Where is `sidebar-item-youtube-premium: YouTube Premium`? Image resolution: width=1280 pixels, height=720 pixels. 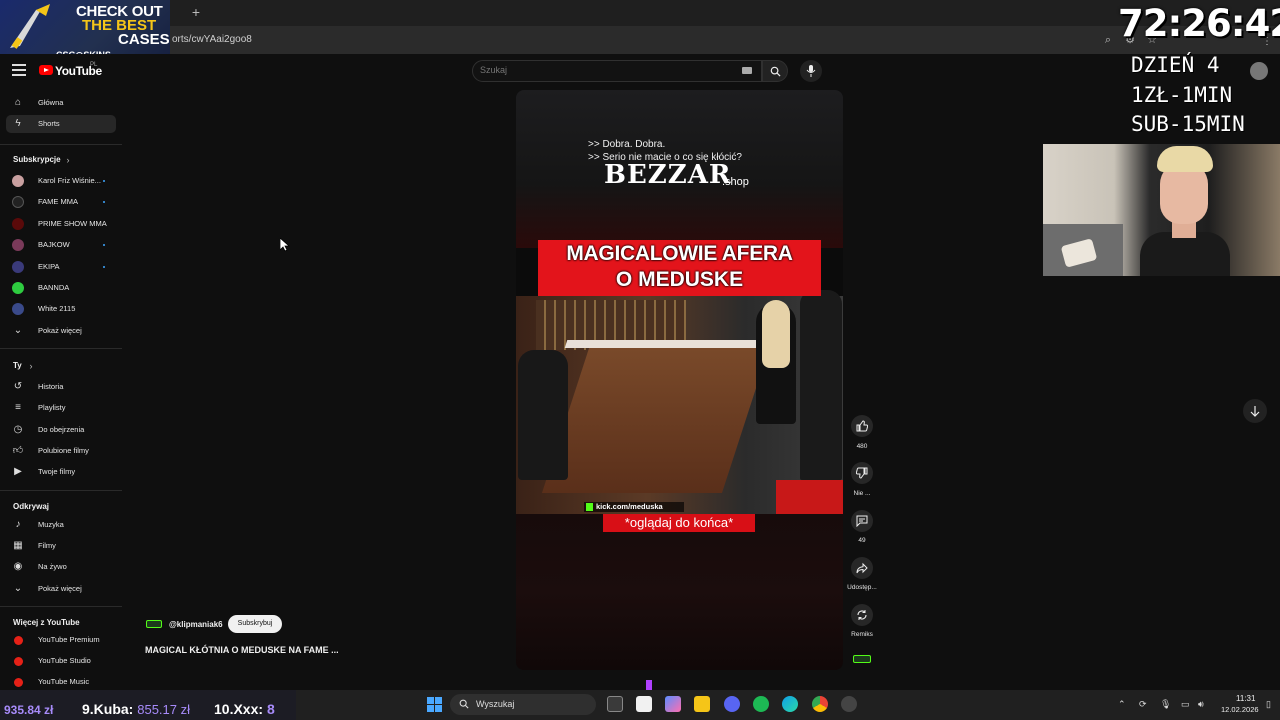 sidebar-item-youtube-premium: YouTube Premium is located at coordinates (61, 640).